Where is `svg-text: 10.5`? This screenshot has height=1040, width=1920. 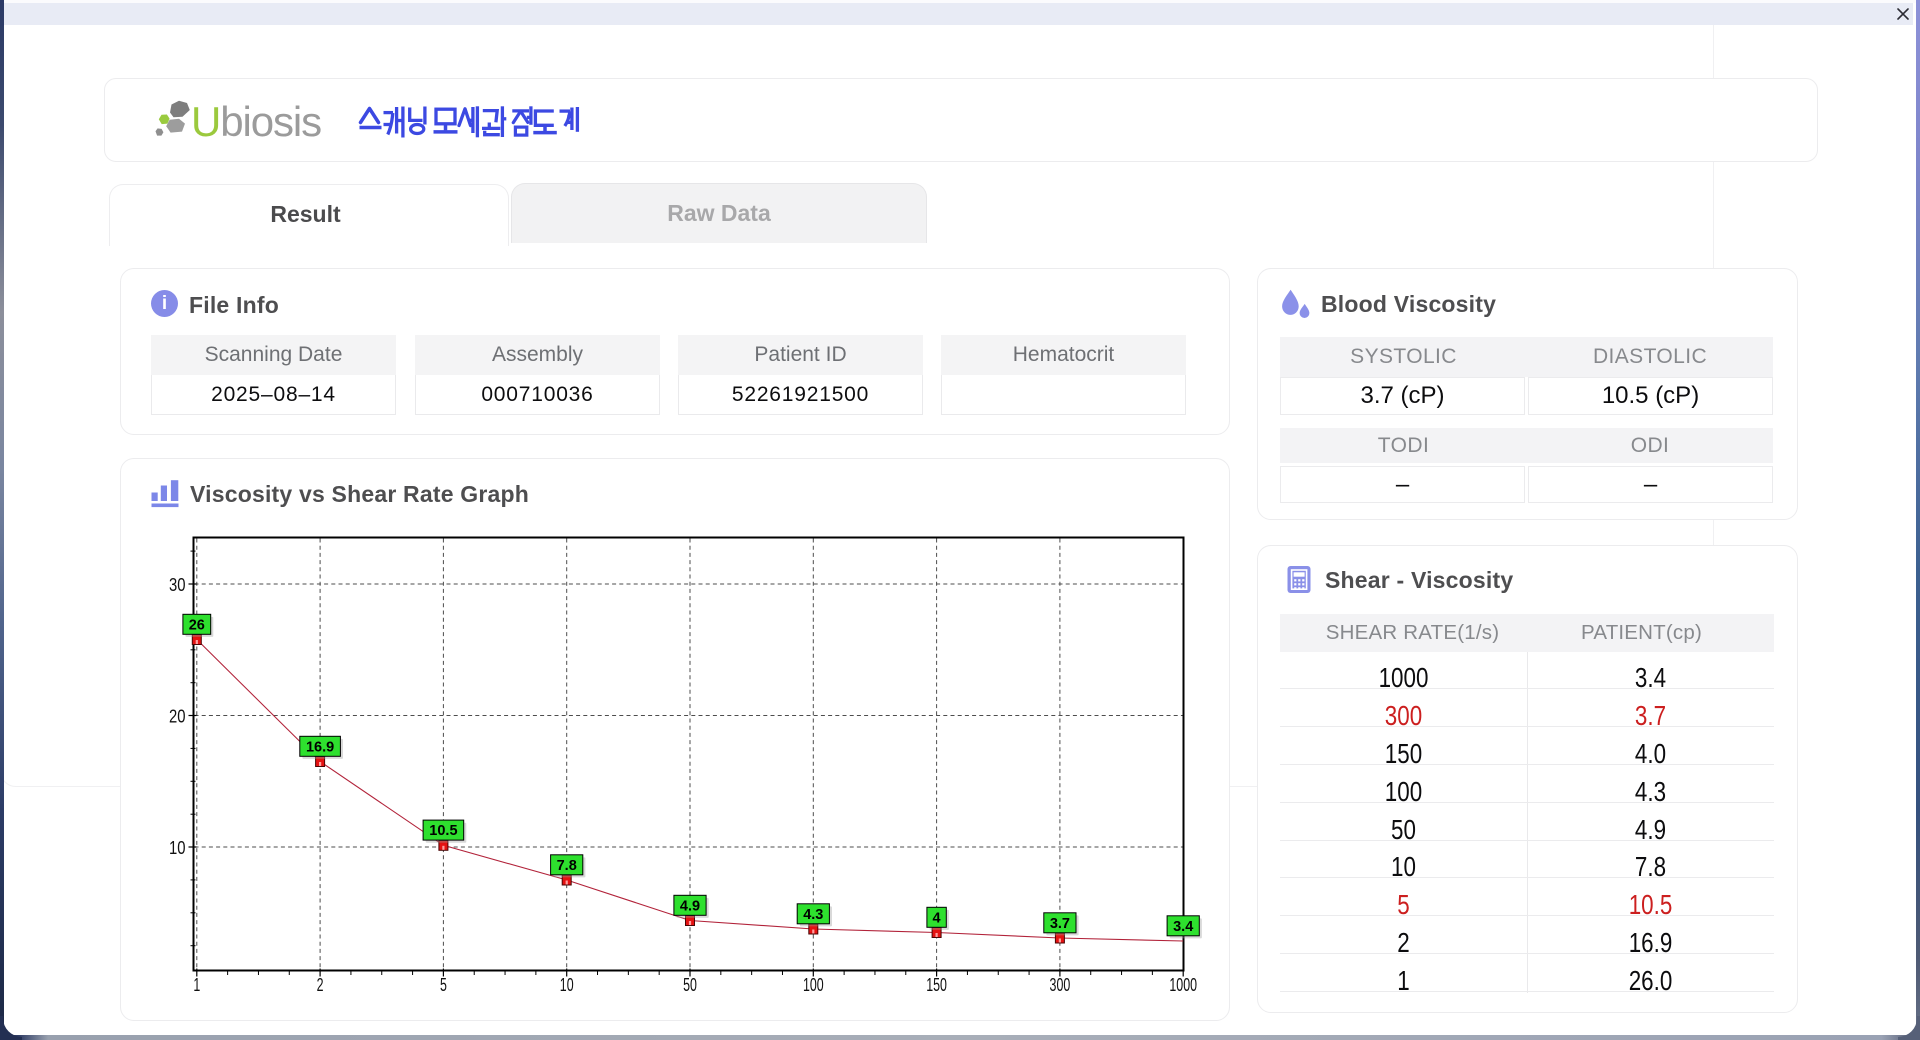 svg-text: 10.5 is located at coordinates (443, 831).